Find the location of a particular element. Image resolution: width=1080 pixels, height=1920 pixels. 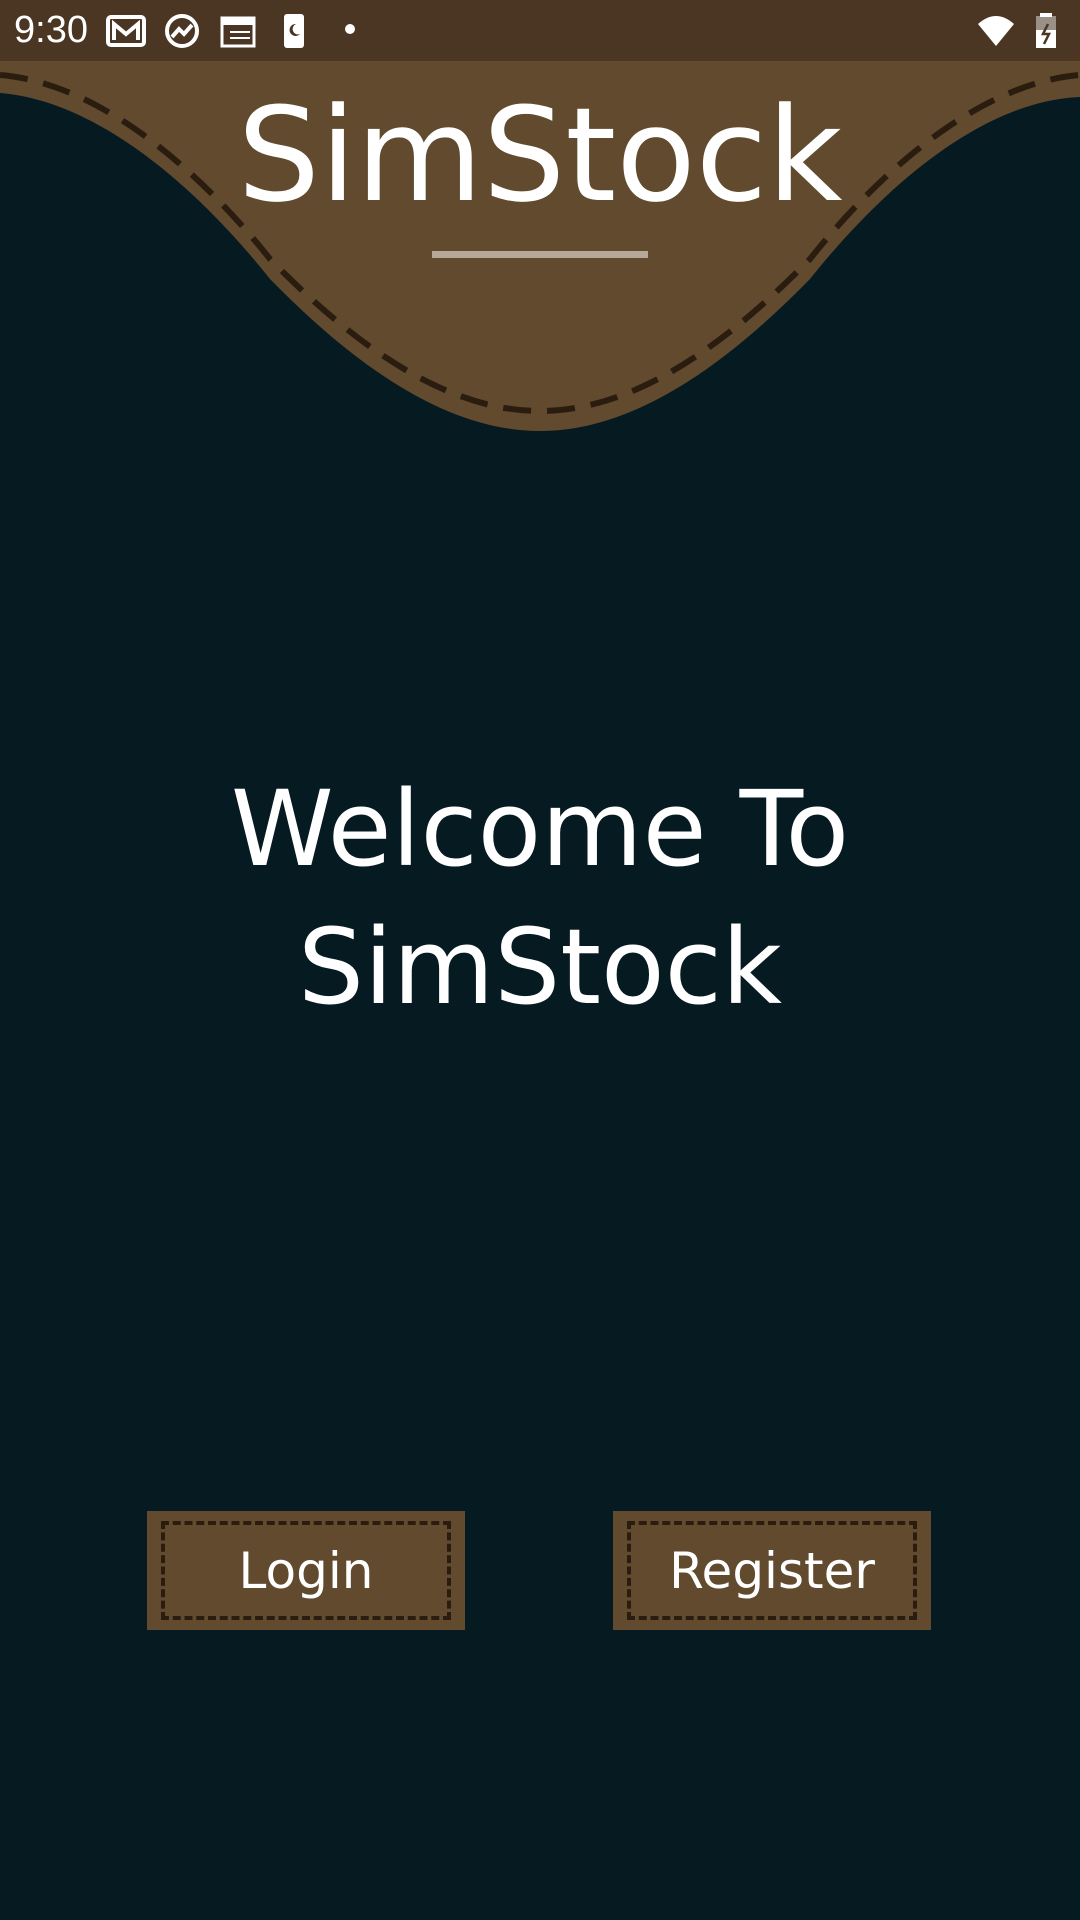

welcome-line-1: Welcome To is located at coordinates (540, 829).